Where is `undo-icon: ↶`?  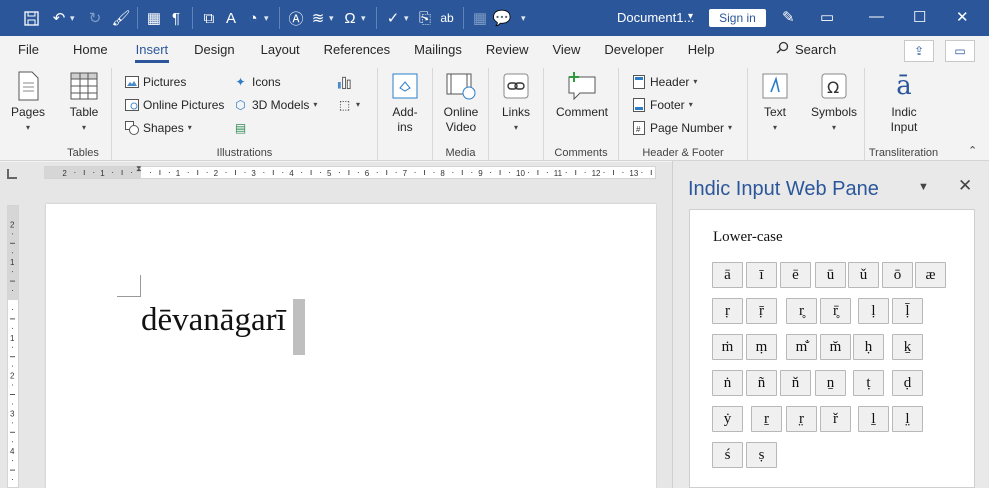 undo-icon: ↶ is located at coordinates (59, 18).